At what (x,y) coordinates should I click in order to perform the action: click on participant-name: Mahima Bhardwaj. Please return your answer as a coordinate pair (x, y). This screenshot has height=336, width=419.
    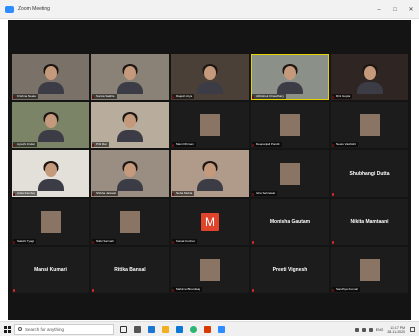
    Looking at the image, I should click on (187, 289).